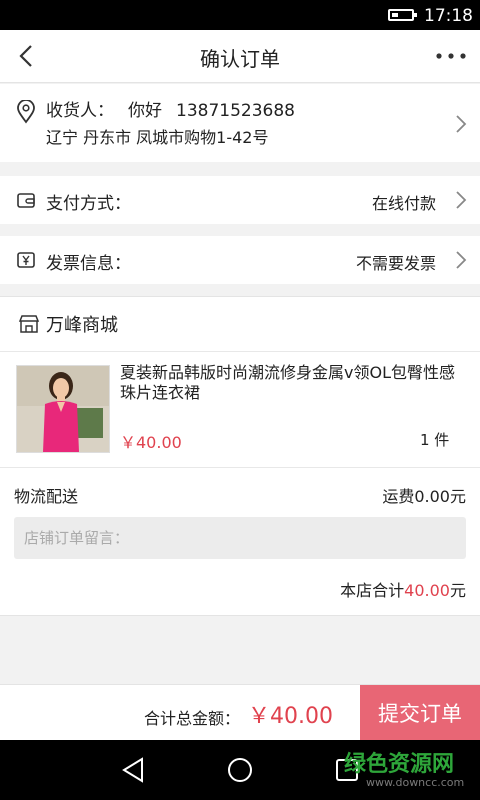 The height and width of the screenshot is (800, 480). I want to click on more-button, so click(451, 56).